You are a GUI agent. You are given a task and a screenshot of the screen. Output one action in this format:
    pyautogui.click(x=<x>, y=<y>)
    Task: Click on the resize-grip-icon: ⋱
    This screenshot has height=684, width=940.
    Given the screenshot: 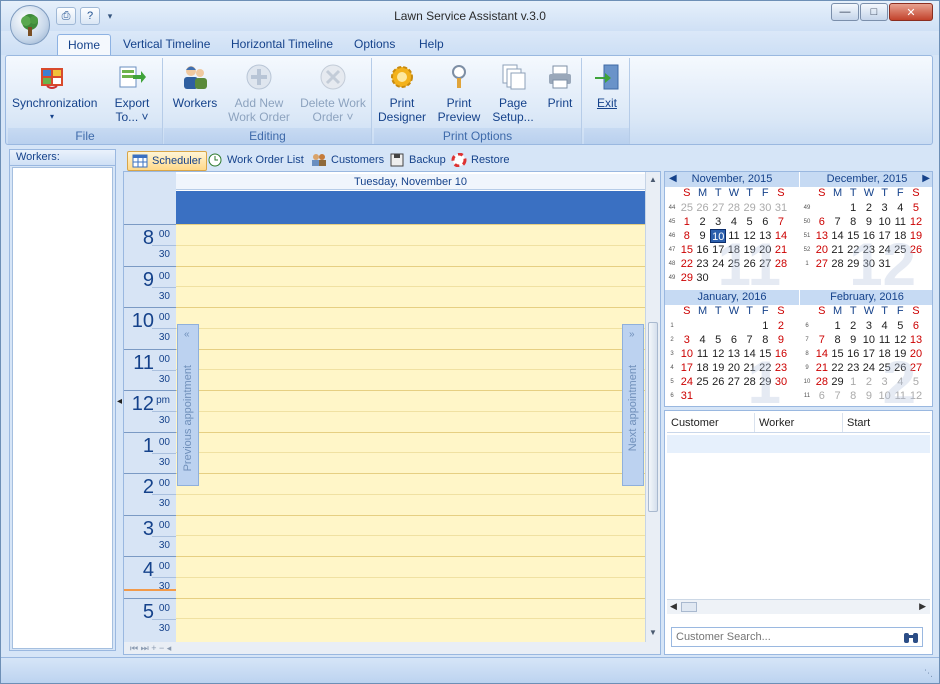 What is the action you would take?
    pyautogui.click(x=928, y=673)
    